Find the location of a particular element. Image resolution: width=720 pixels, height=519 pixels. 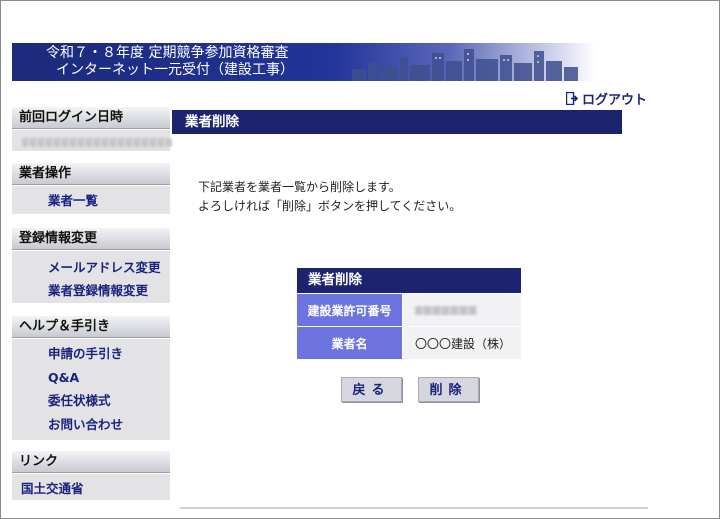

permit-number-label: 建設業許可番号 is located at coordinates (349, 310).